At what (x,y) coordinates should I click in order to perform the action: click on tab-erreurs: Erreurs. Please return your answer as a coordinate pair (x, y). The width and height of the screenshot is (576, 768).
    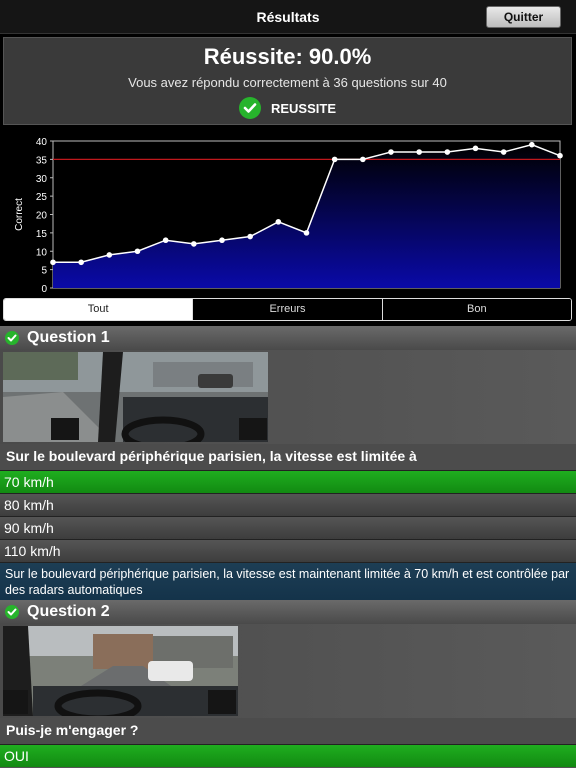
    Looking at the image, I should click on (287, 309).